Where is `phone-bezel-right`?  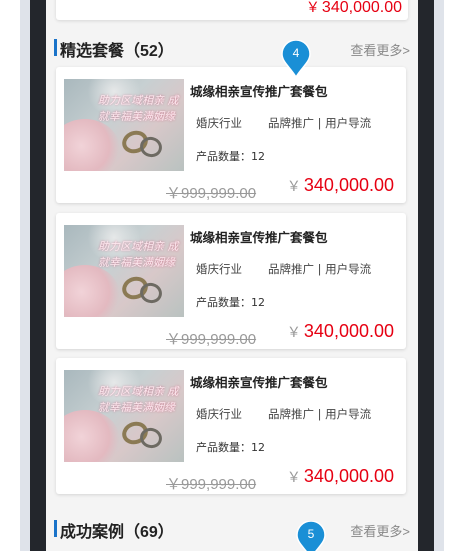
phone-bezel-right is located at coordinates (439, 275).